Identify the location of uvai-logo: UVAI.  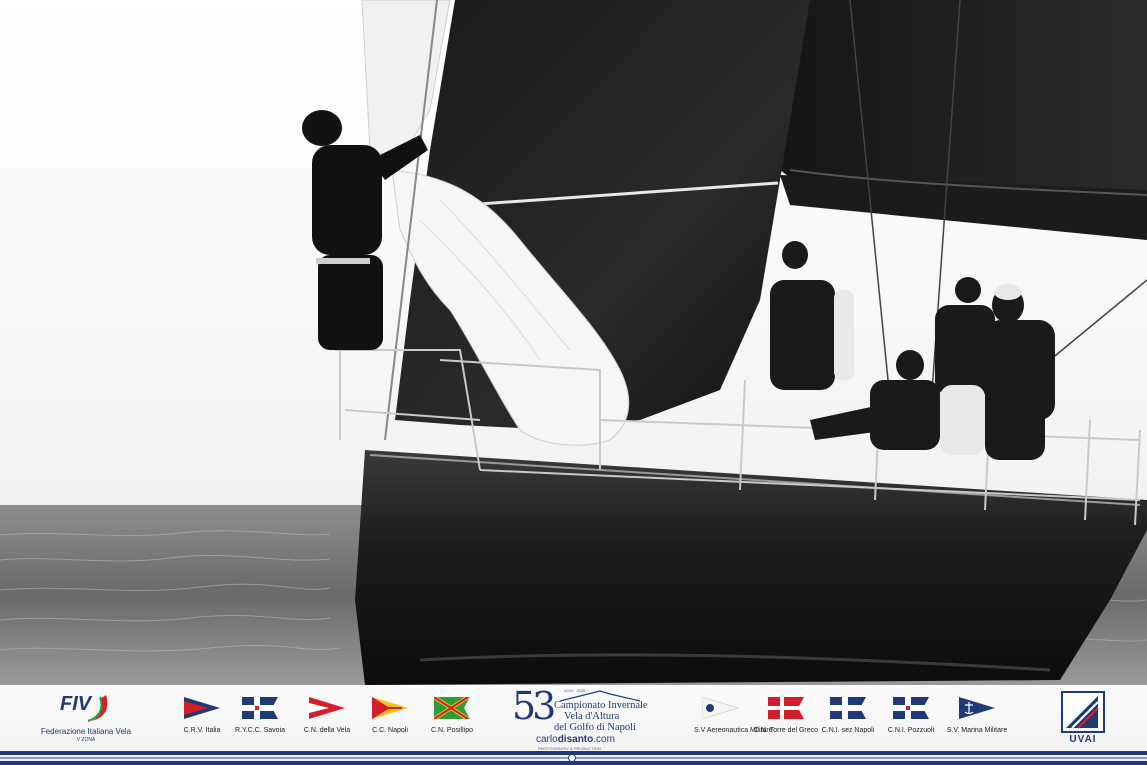
(1083, 718).